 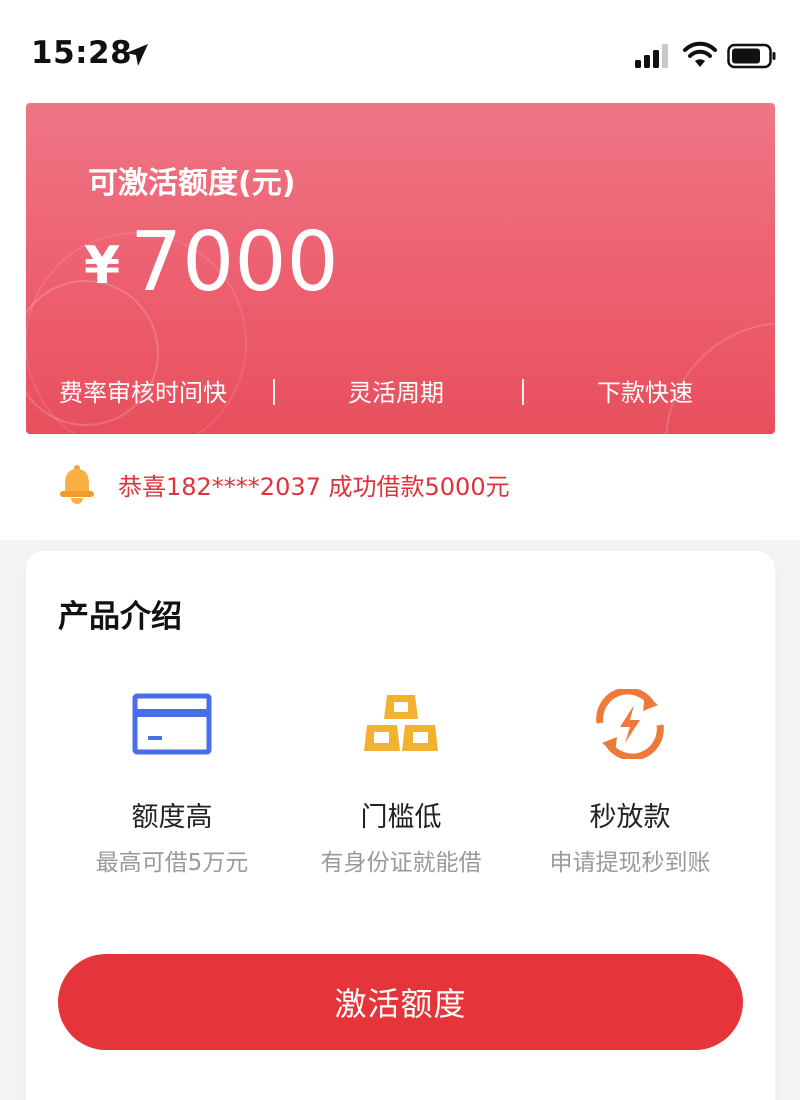 What do you see at coordinates (700, 54) in the screenshot?
I see `wifi-icon` at bounding box center [700, 54].